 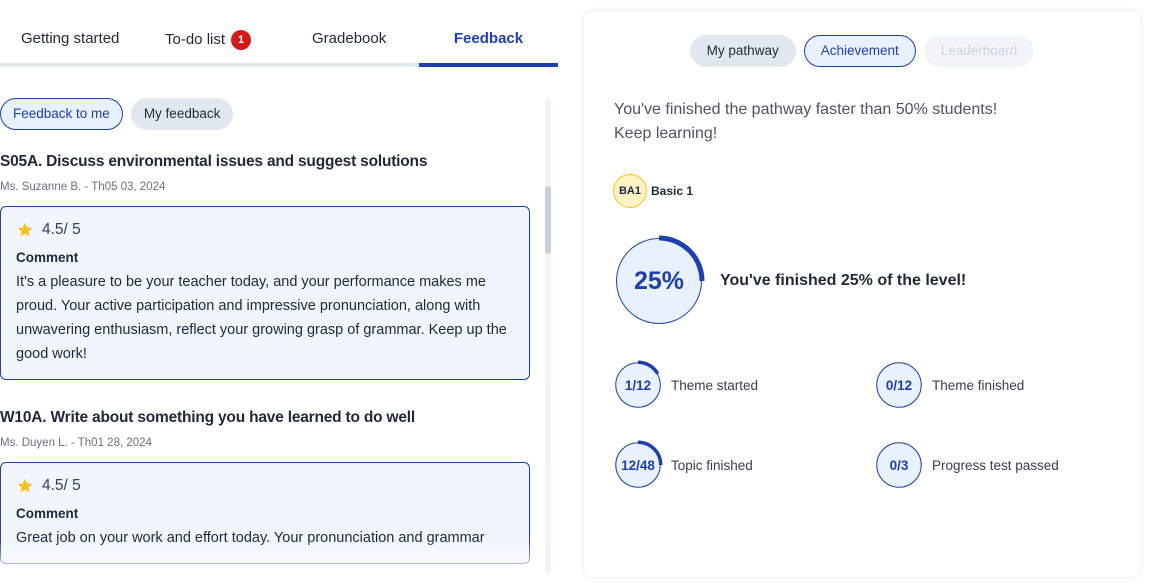 I want to click on stat-value: 0/3, so click(x=899, y=465).